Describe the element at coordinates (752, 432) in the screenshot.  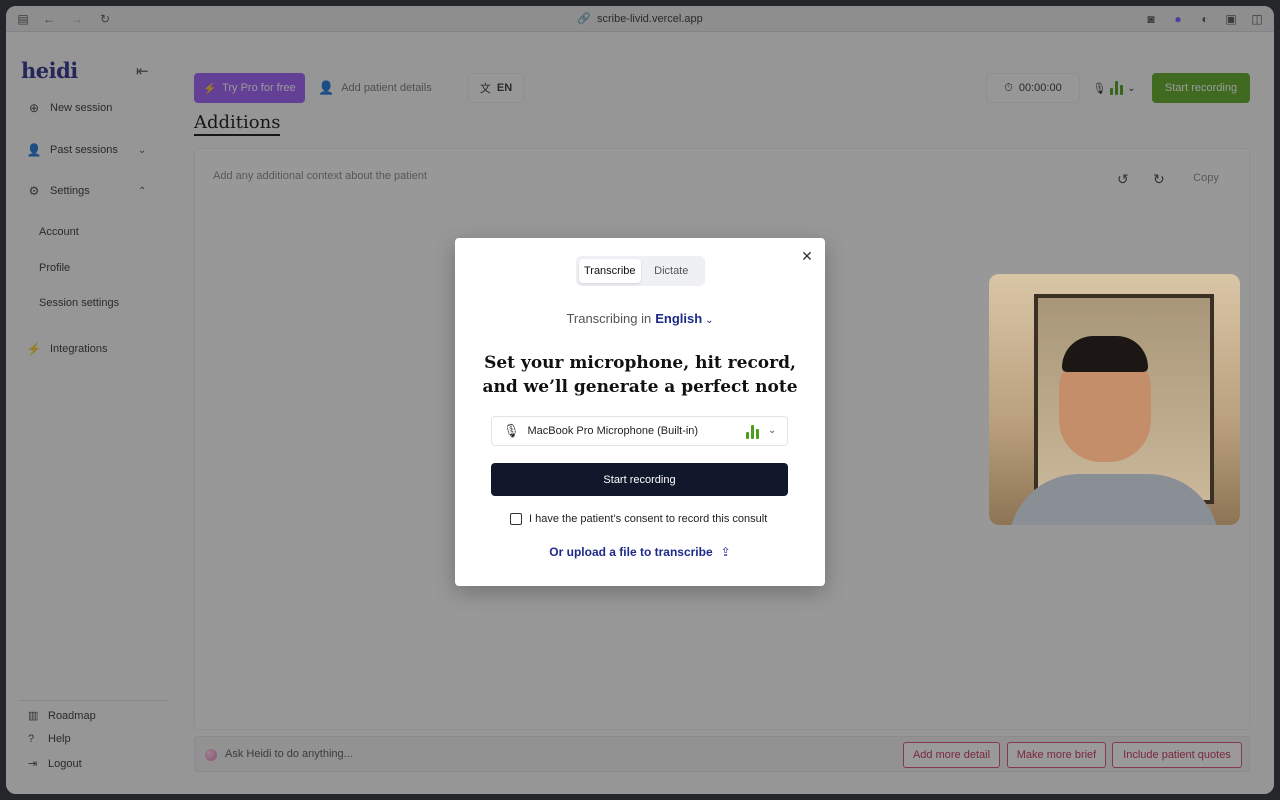
I see `mic-level-icon` at that location.